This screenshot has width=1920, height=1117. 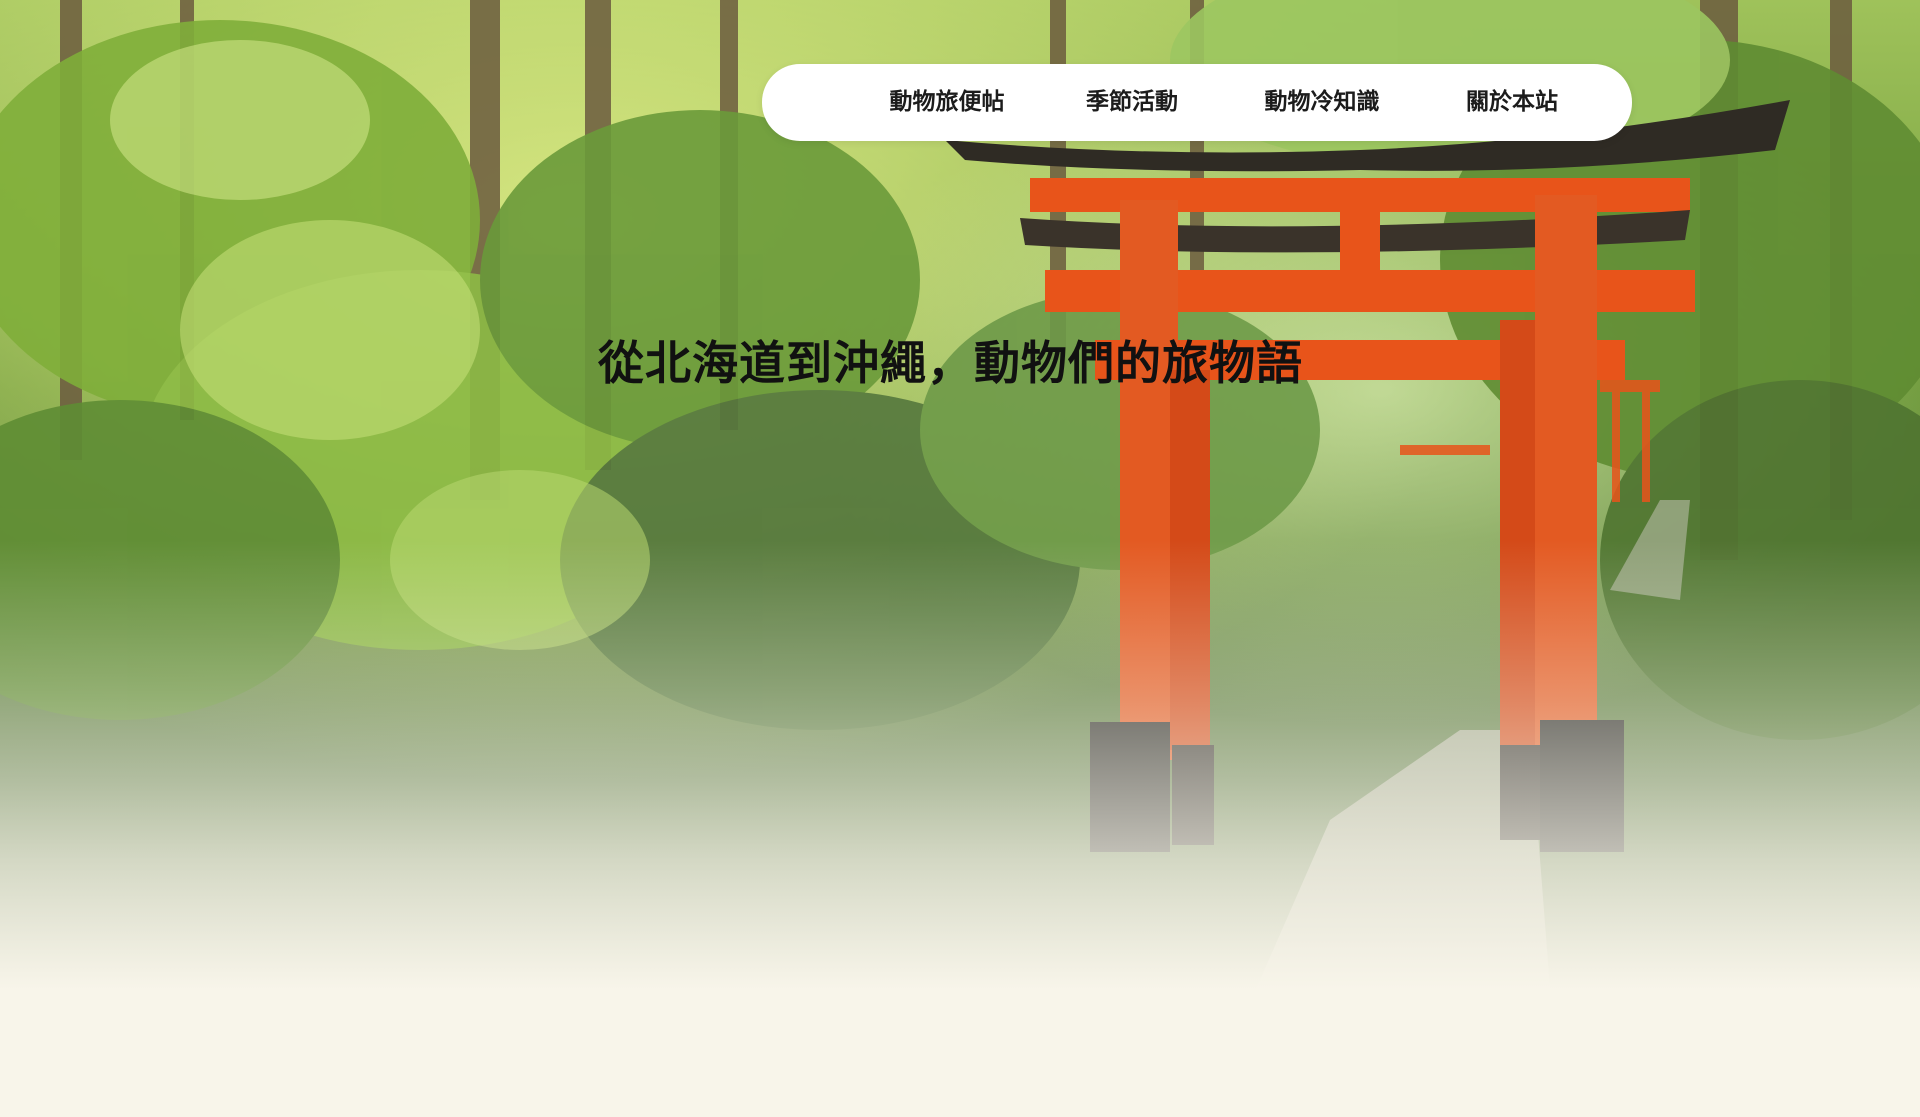 I want to click on nav-item-animal-trivia: 動物冷知識, so click(x=1322, y=102).